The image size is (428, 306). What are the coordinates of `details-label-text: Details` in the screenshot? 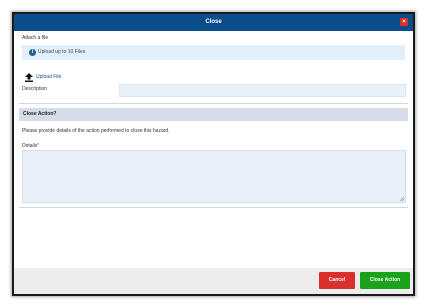 It's located at (30, 146).